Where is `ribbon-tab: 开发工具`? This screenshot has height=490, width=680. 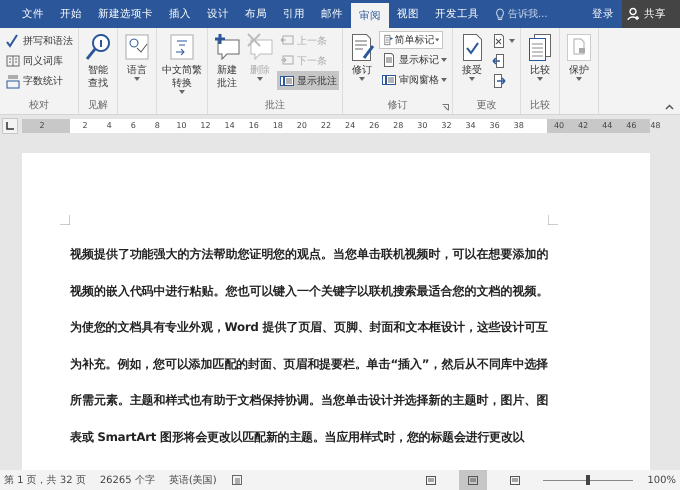
ribbon-tab: 开发工具 is located at coordinates (457, 14).